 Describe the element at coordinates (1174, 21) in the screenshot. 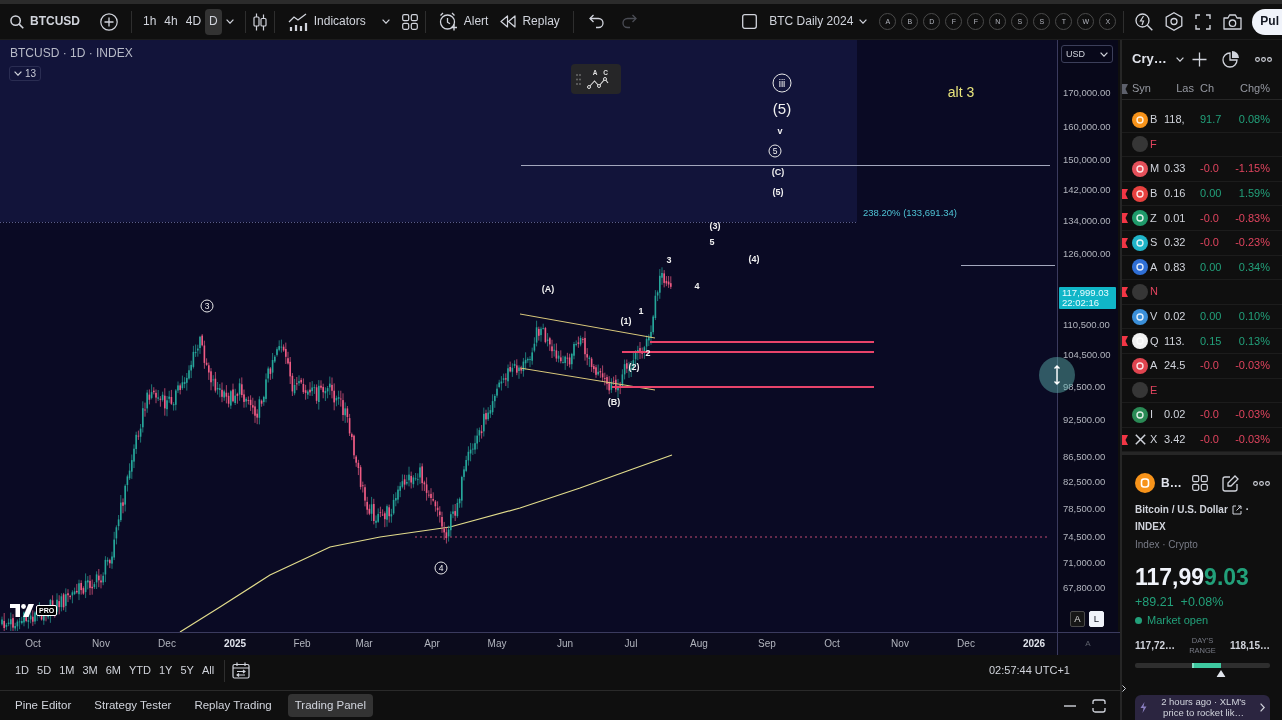

I see `settings-icon` at that location.